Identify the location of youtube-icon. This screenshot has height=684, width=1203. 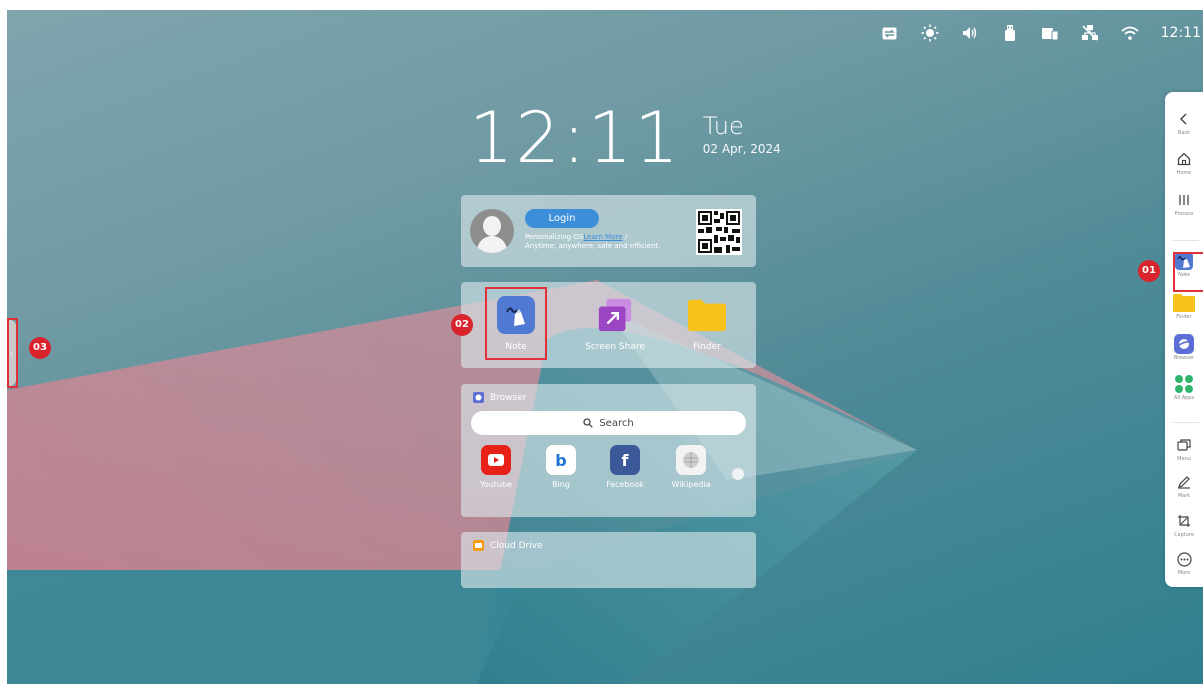
(496, 460).